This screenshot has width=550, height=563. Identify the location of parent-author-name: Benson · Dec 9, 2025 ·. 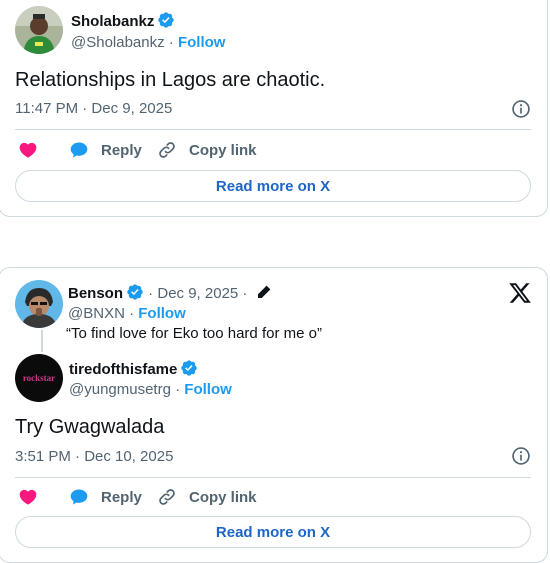
(170, 292).